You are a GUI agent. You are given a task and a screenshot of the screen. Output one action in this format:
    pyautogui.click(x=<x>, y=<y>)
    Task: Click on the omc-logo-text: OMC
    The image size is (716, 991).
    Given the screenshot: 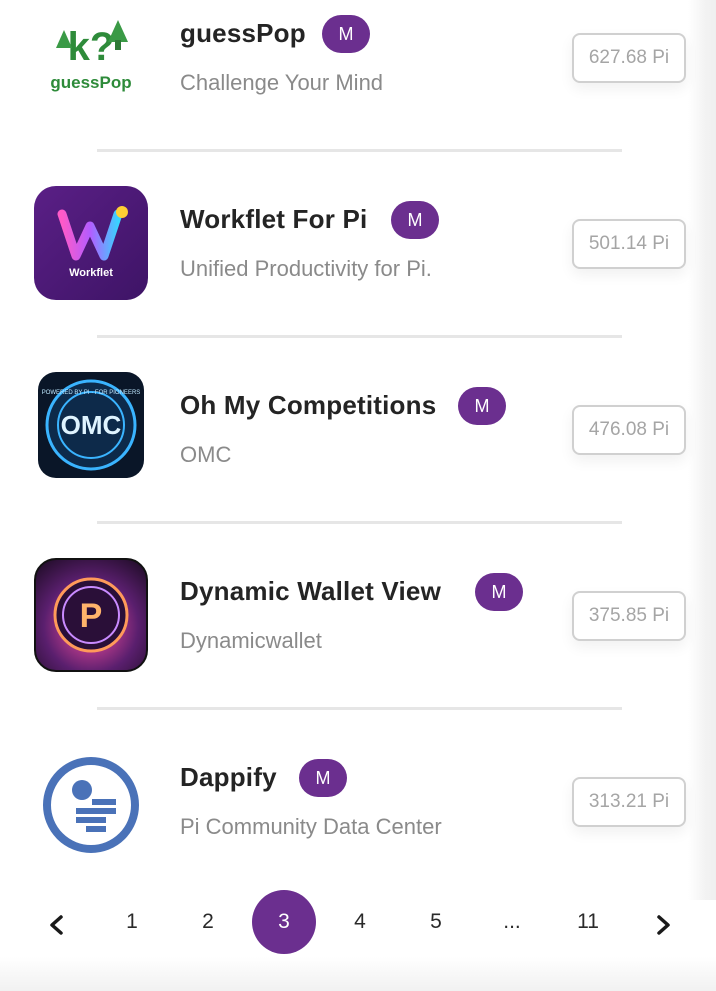 What is the action you would take?
    pyautogui.click(x=91, y=425)
    